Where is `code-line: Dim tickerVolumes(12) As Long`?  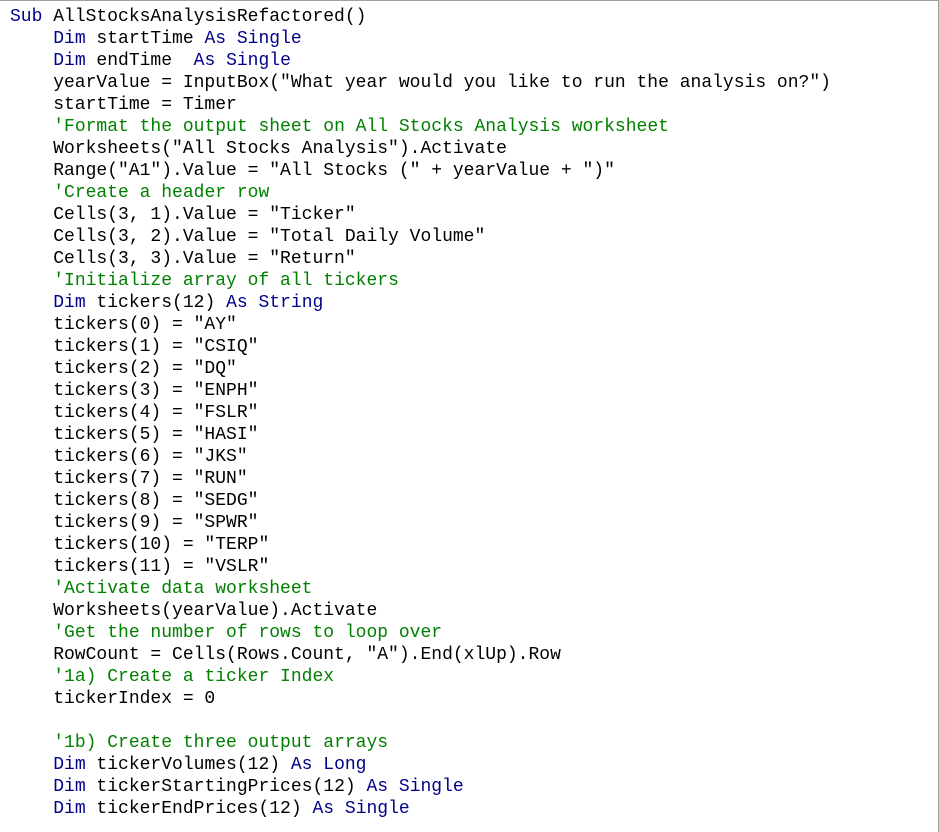 code-line: Dim tickerVolumes(12) As Long is located at coordinates (420, 765).